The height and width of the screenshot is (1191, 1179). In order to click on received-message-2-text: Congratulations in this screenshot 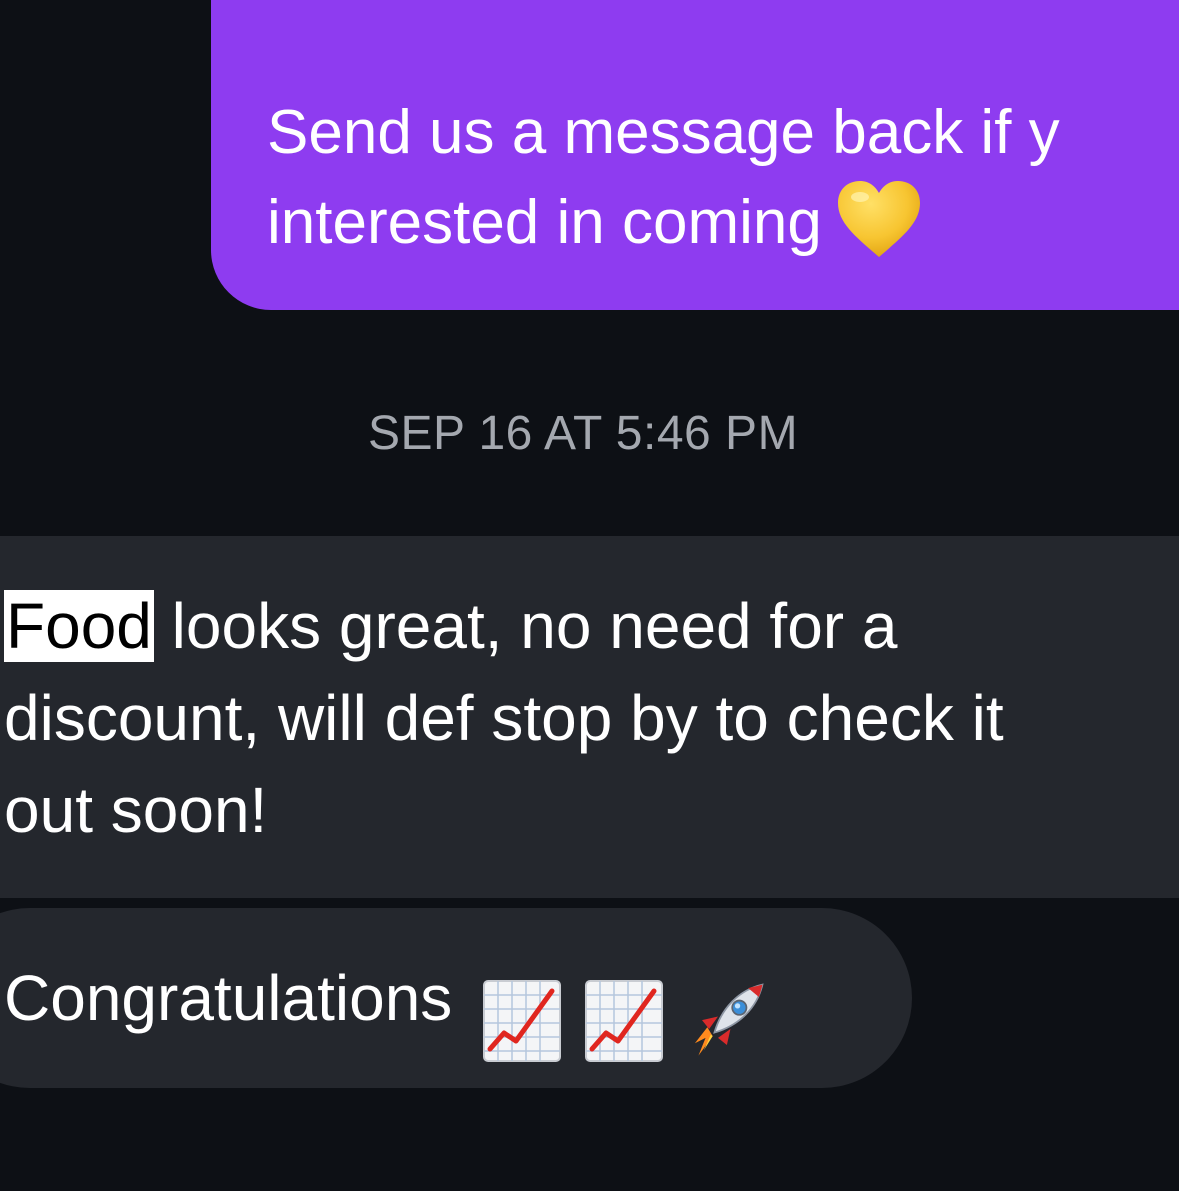, I will do `click(396, 1008)`.